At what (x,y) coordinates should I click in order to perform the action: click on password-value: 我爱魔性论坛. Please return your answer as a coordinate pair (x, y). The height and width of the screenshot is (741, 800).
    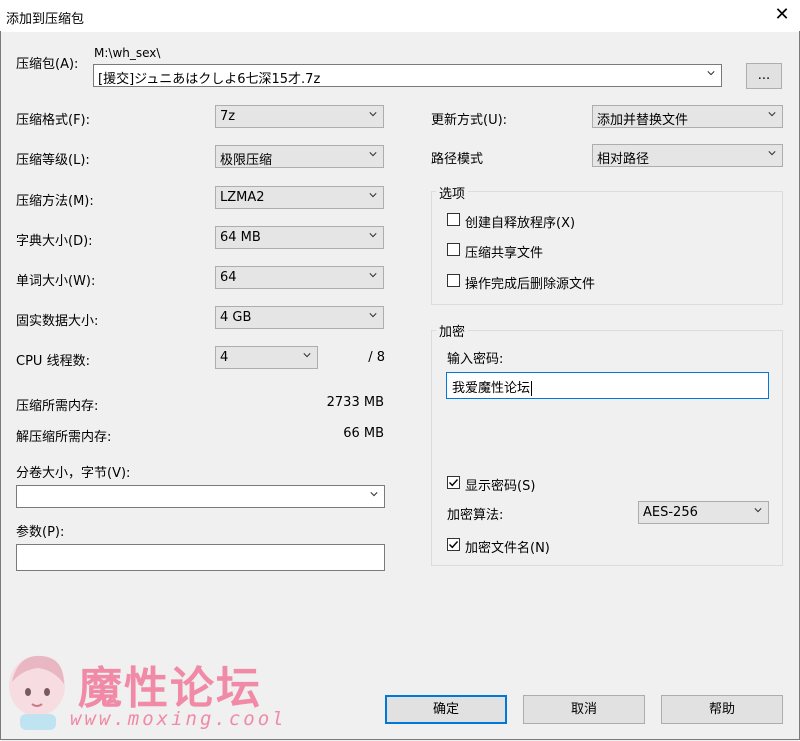
    Looking at the image, I should click on (491, 388).